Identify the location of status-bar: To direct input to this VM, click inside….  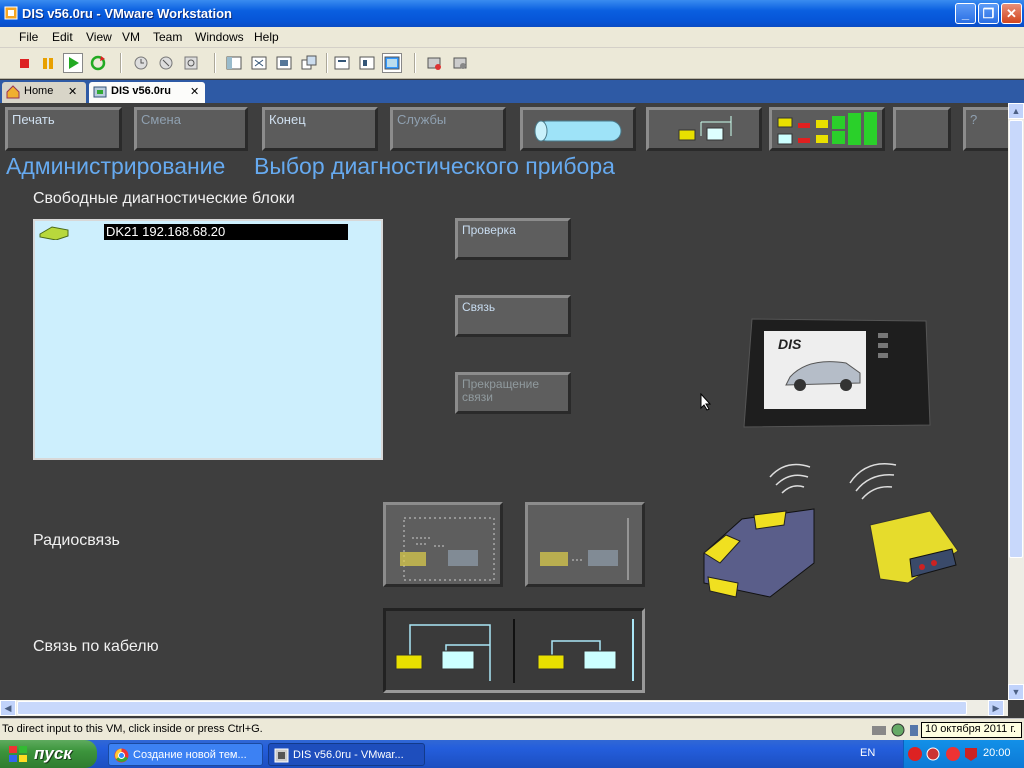
(512, 729).